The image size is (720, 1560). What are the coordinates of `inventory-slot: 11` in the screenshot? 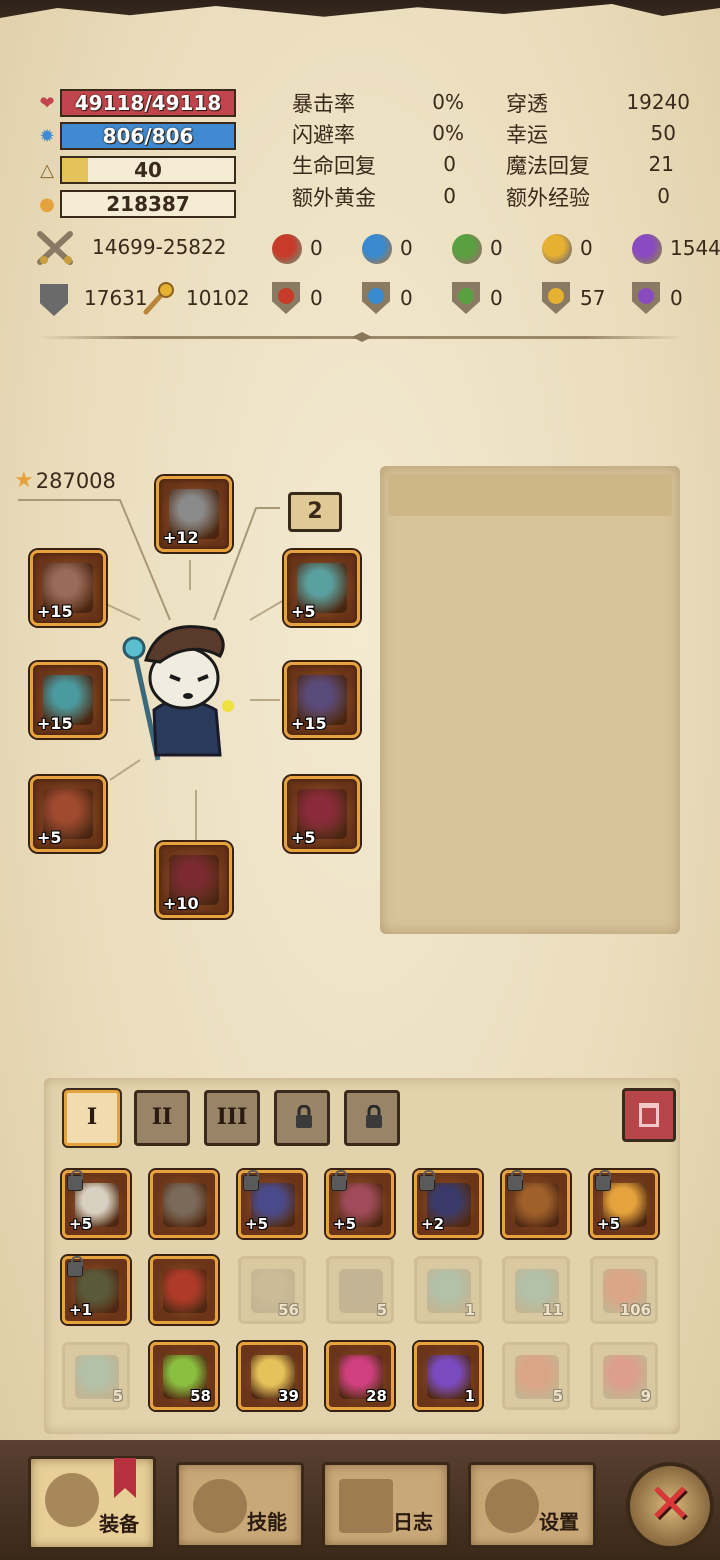 It's located at (536, 1290).